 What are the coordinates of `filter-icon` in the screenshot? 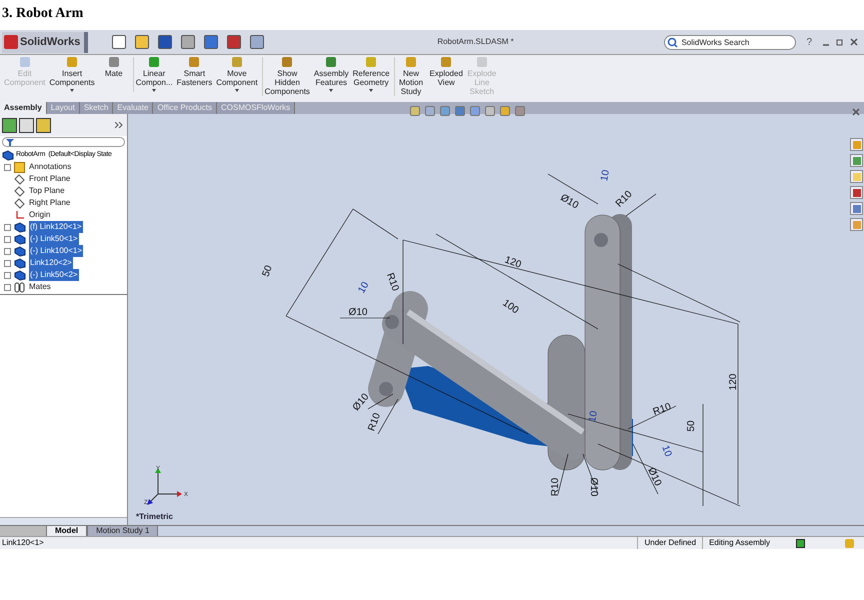 It's located at (10, 142).